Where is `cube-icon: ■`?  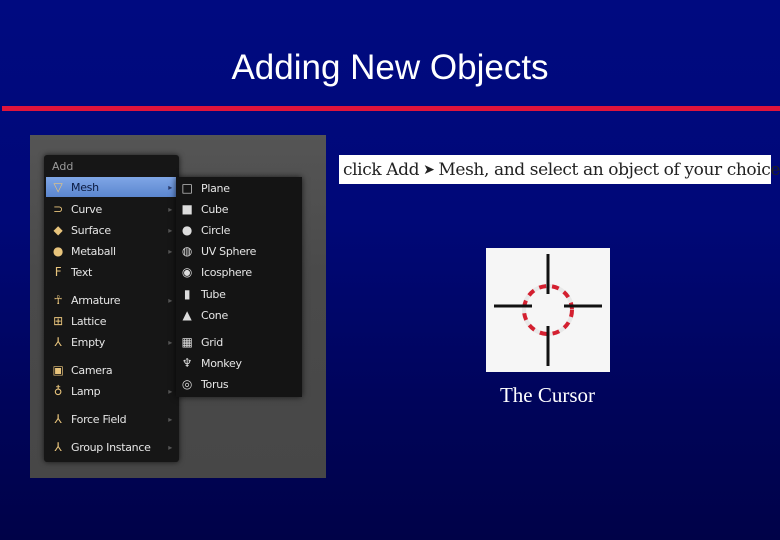
cube-icon: ■ is located at coordinates (187, 209).